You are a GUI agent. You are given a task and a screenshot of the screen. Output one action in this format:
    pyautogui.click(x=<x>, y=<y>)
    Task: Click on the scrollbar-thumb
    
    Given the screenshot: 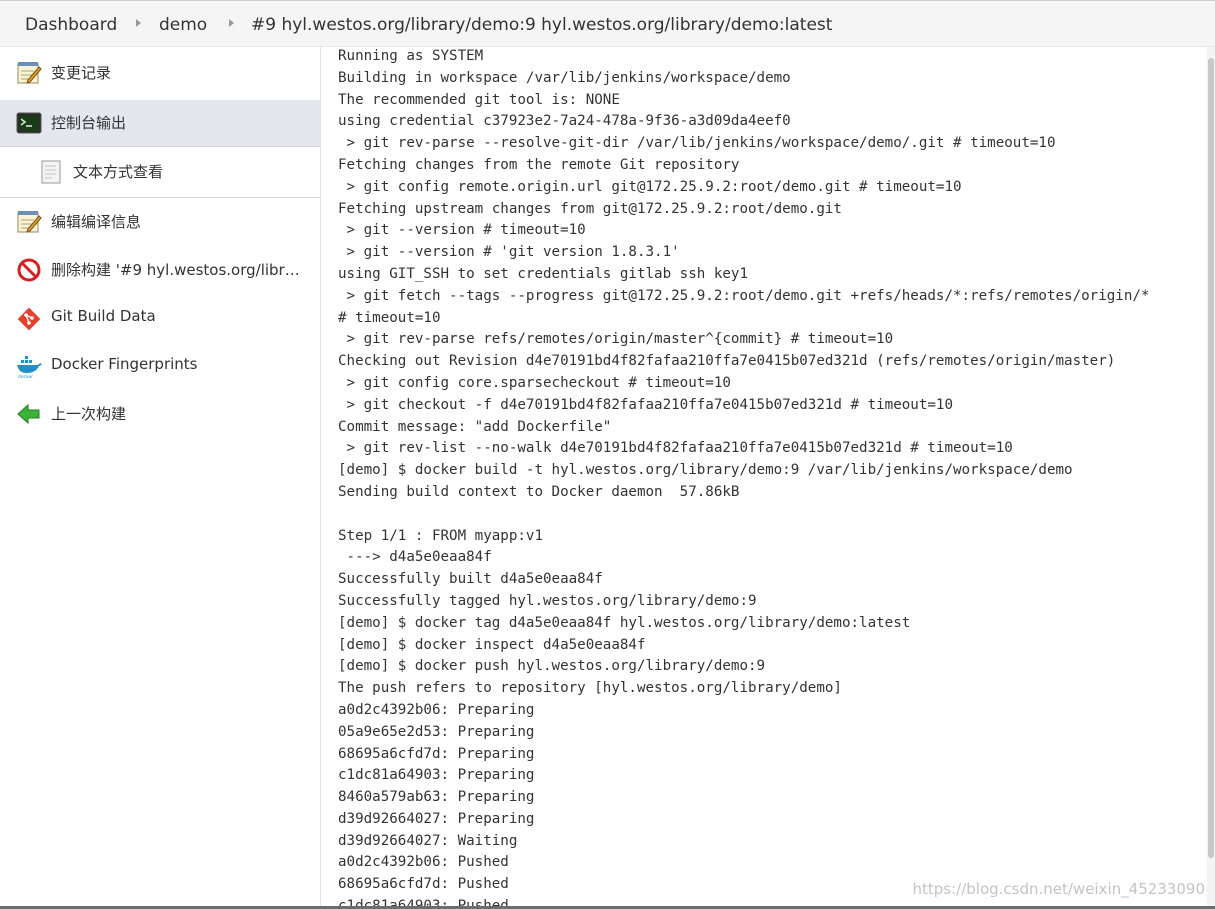 What is the action you would take?
    pyautogui.click(x=1211, y=458)
    